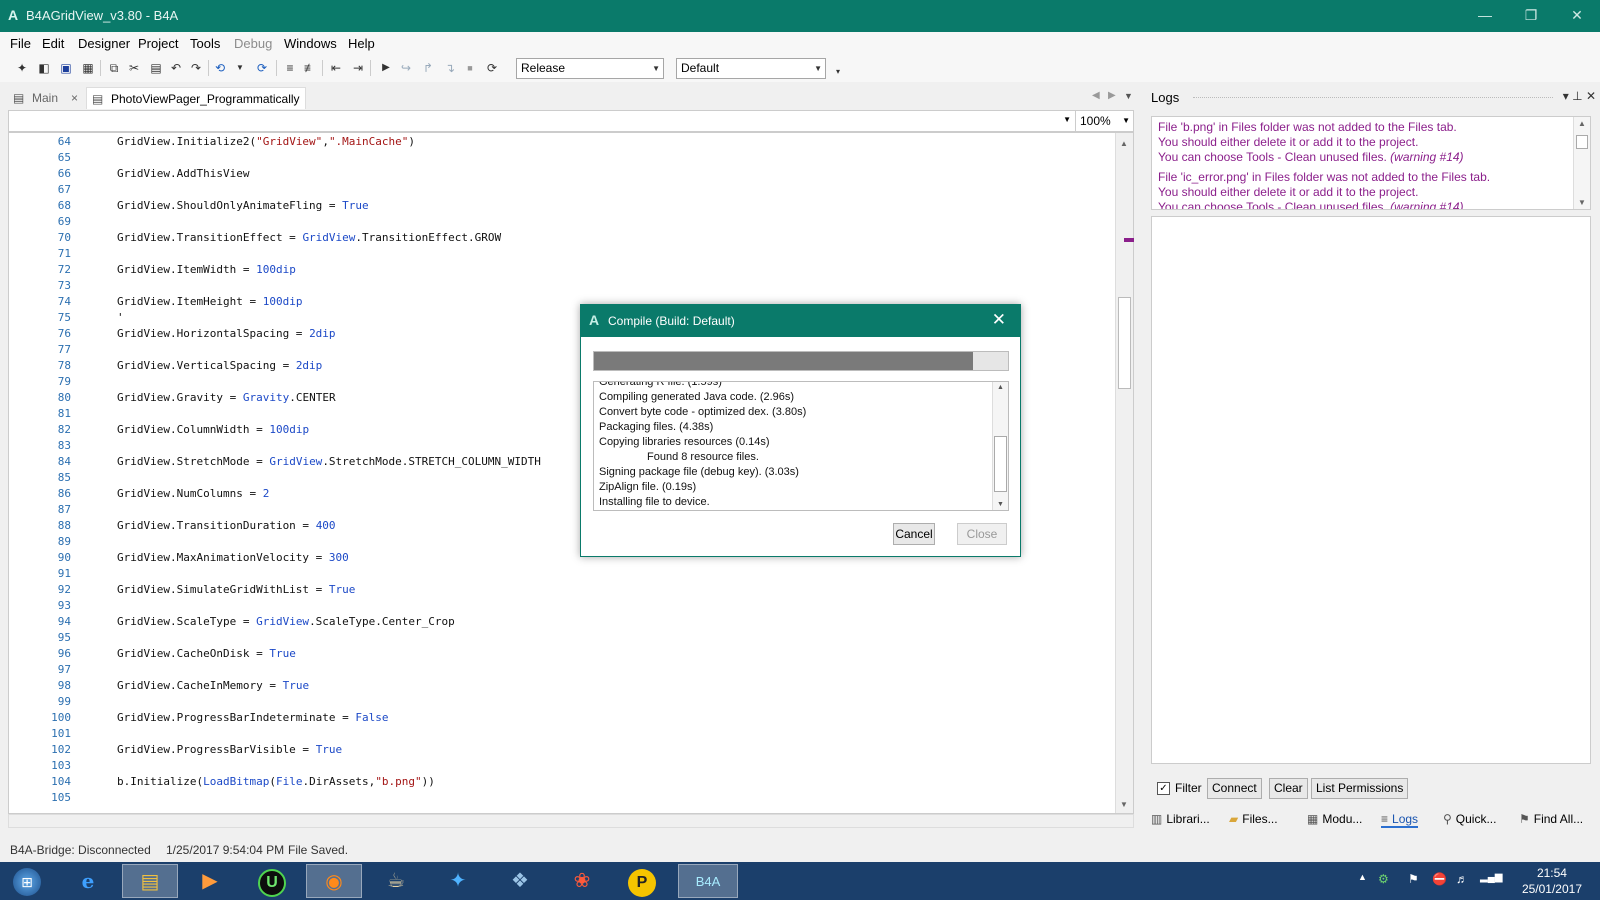  I want to click on menu-designer: Designer, so click(104, 43).